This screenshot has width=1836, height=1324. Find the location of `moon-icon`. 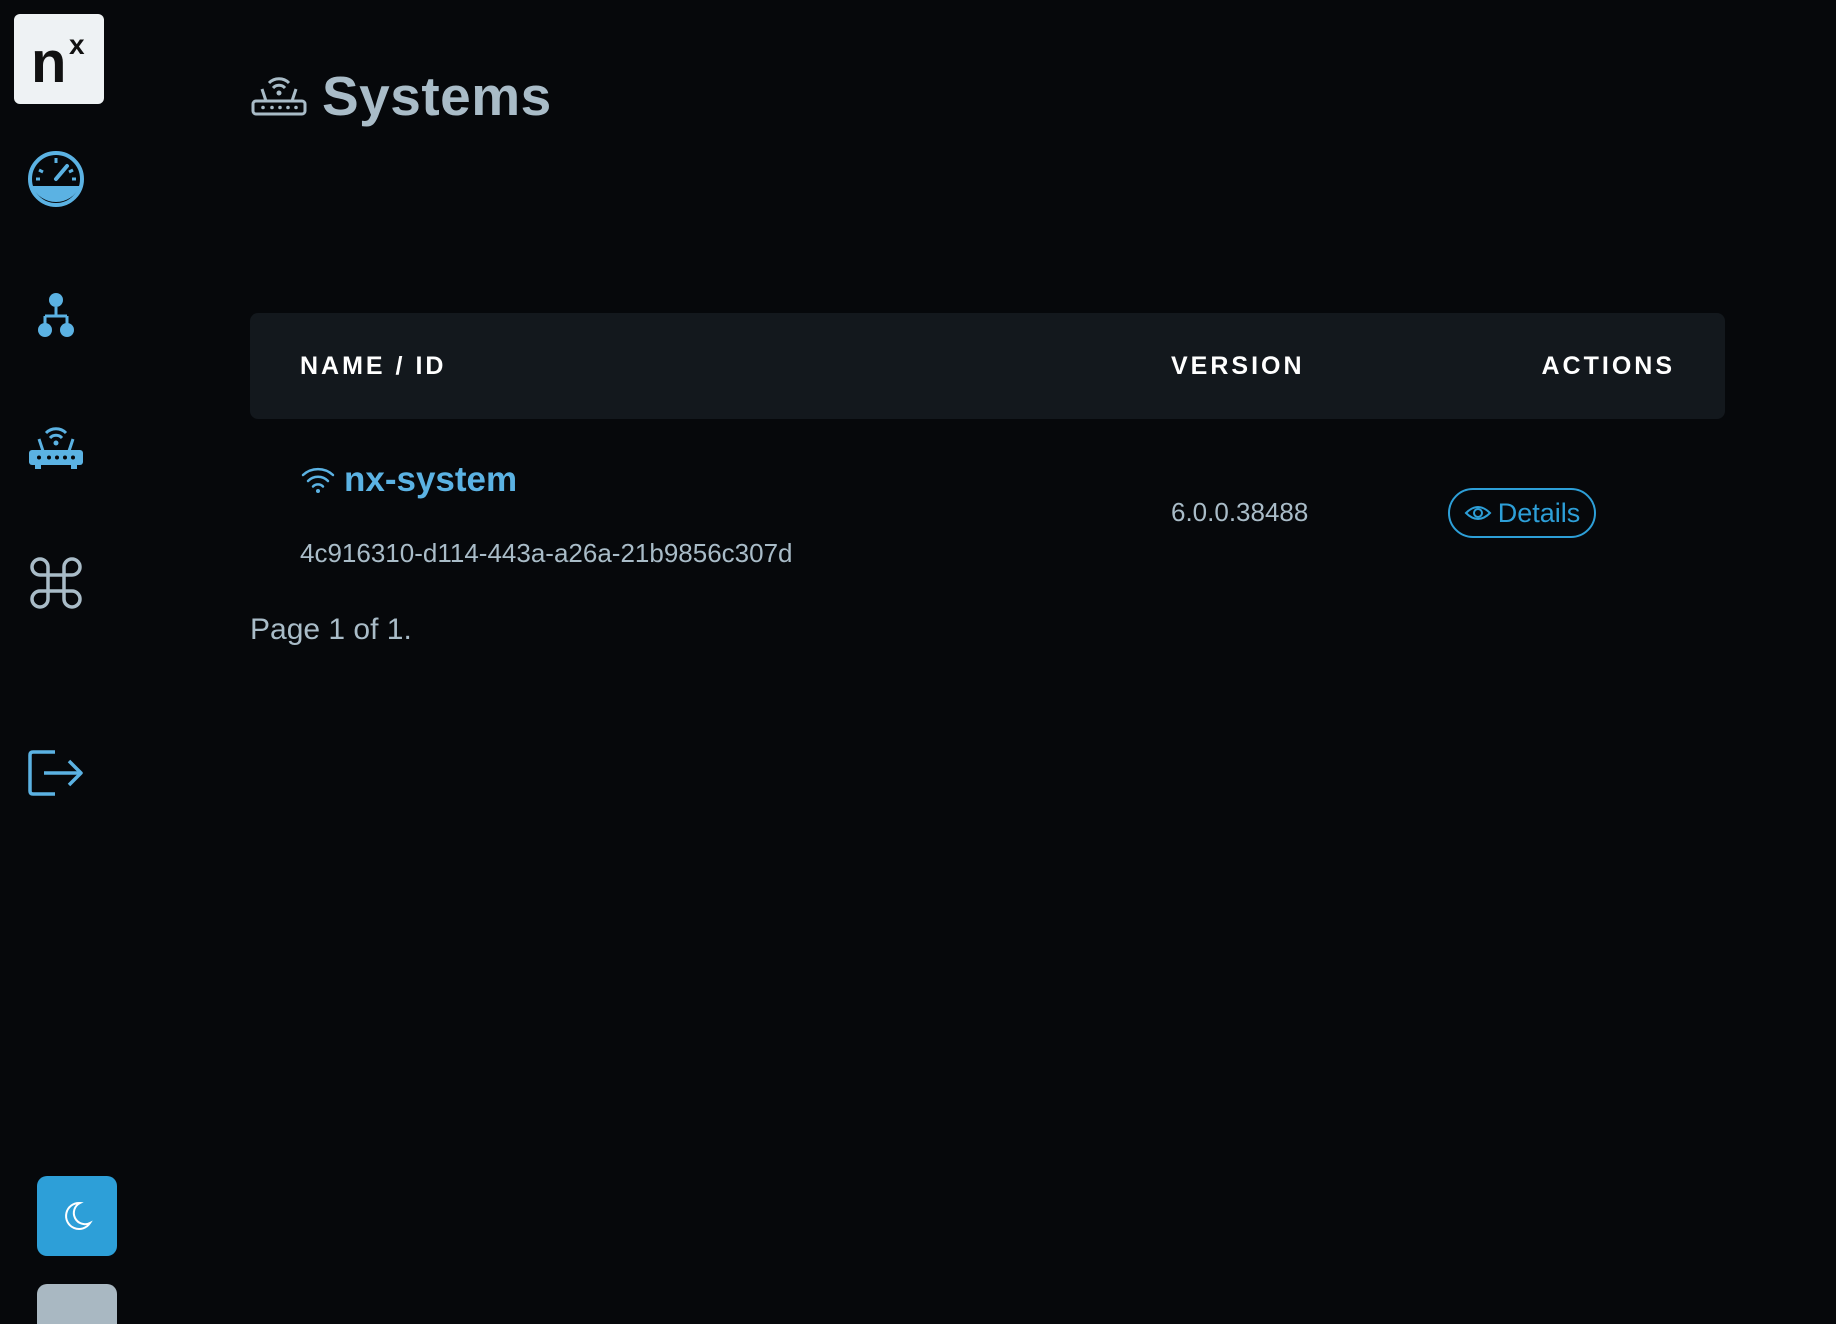

moon-icon is located at coordinates (79, 1215).